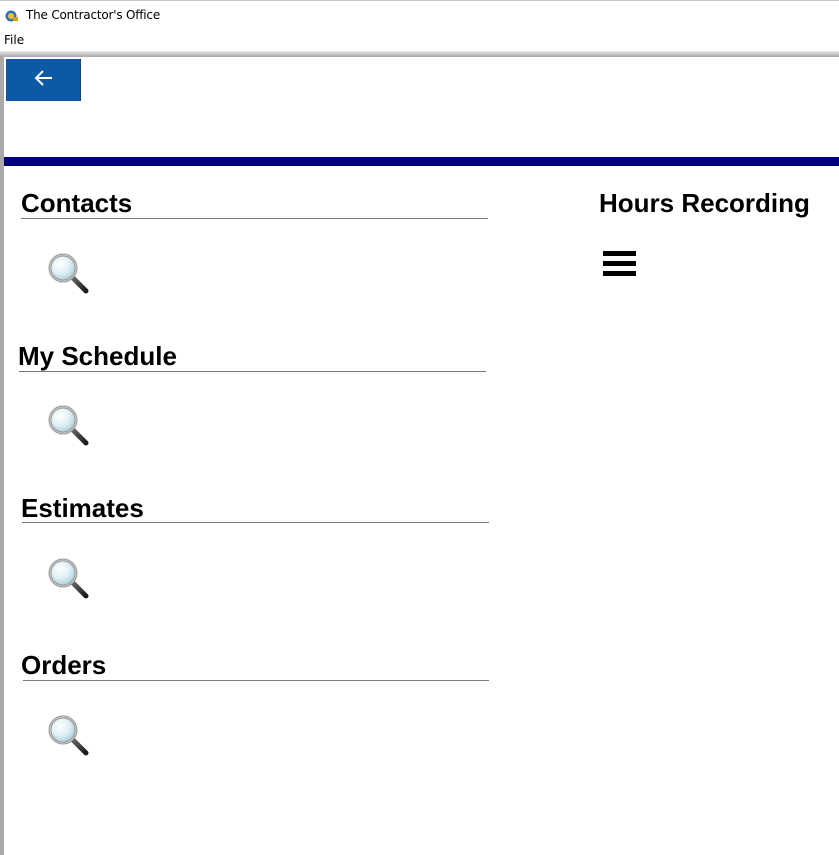 This screenshot has height=855, width=839. What do you see at coordinates (11, 16) in the screenshot?
I see `app-logo-icon` at bounding box center [11, 16].